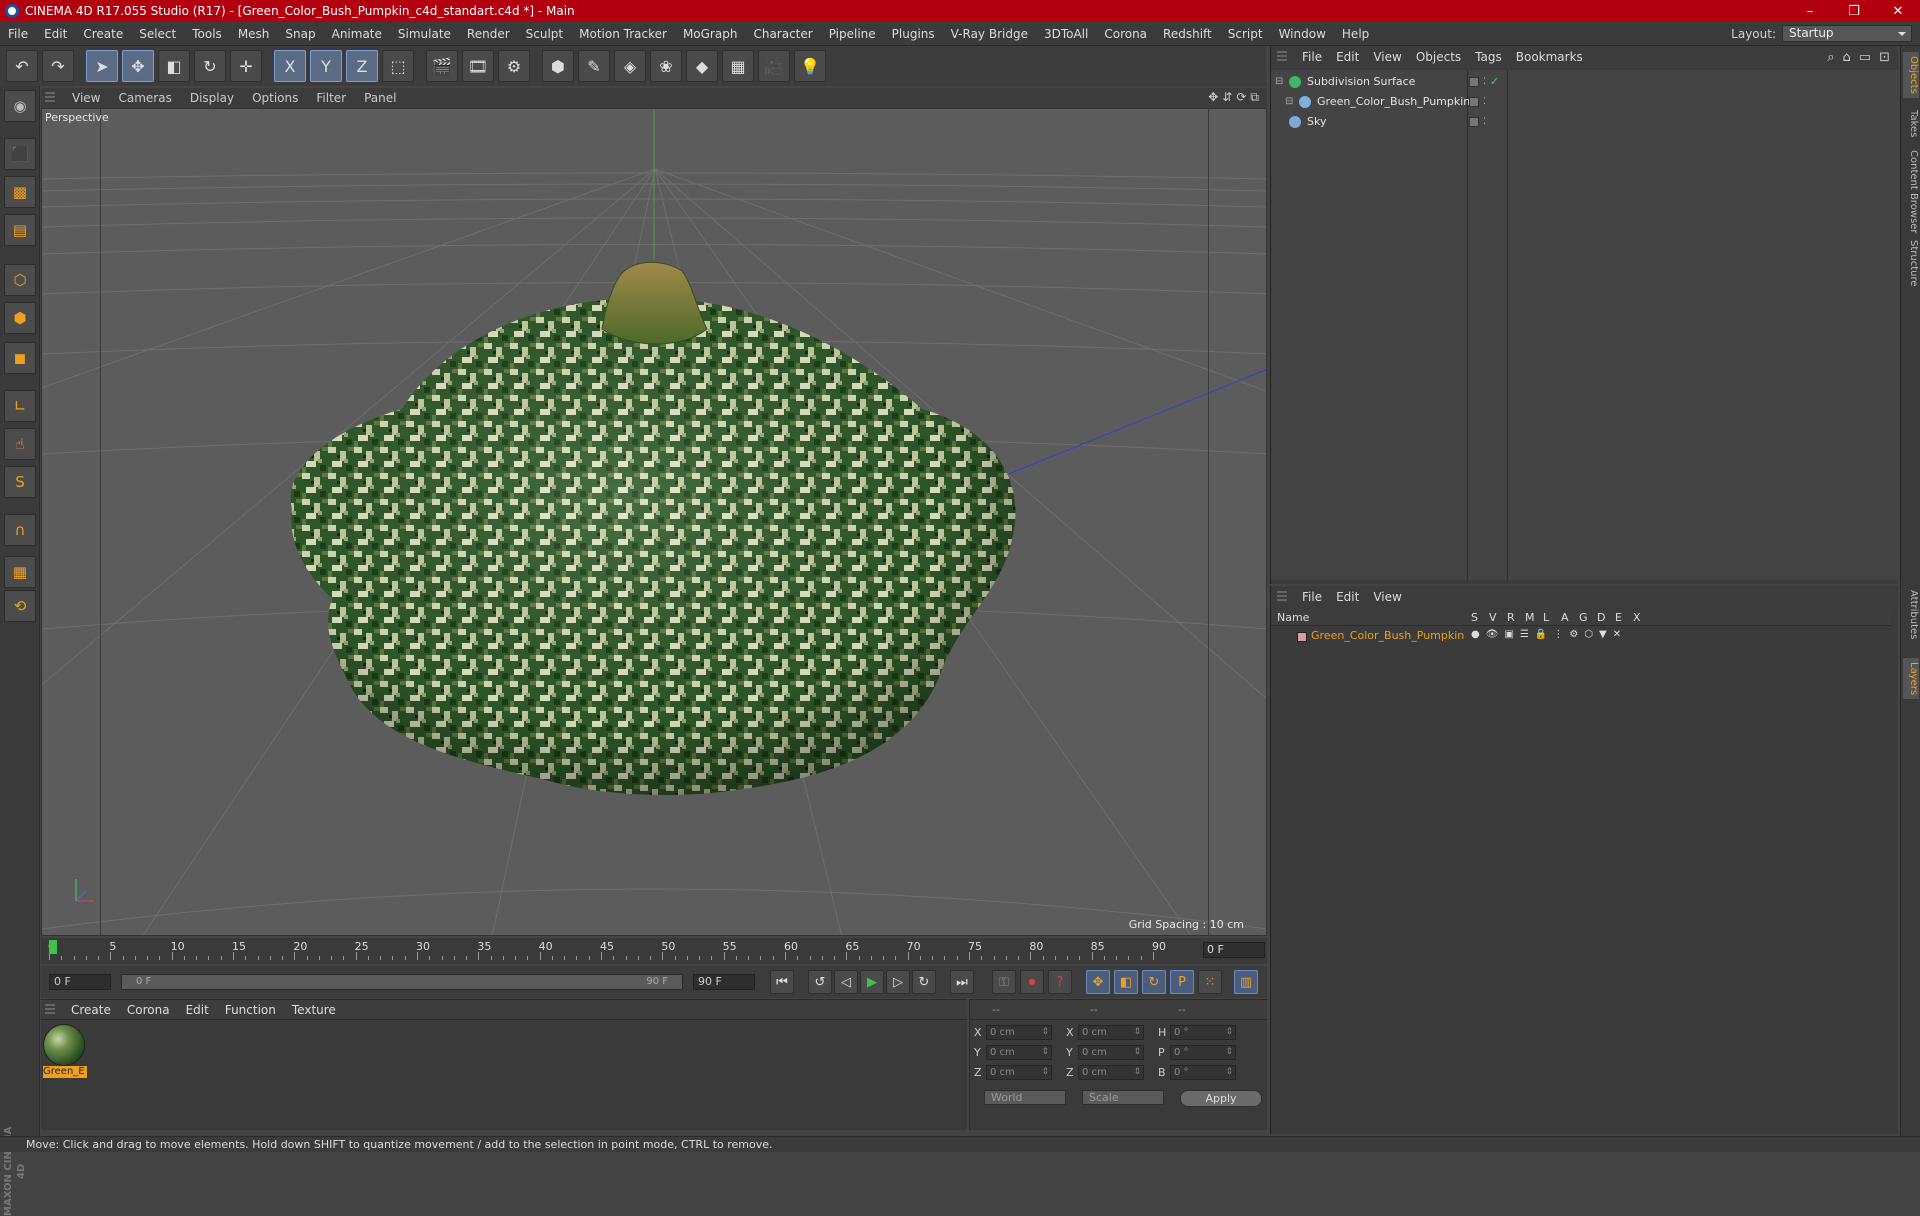 This screenshot has width=1920, height=1216. What do you see at coordinates (103, 34) in the screenshot?
I see `menu-create: Create` at bounding box center [103, 34].